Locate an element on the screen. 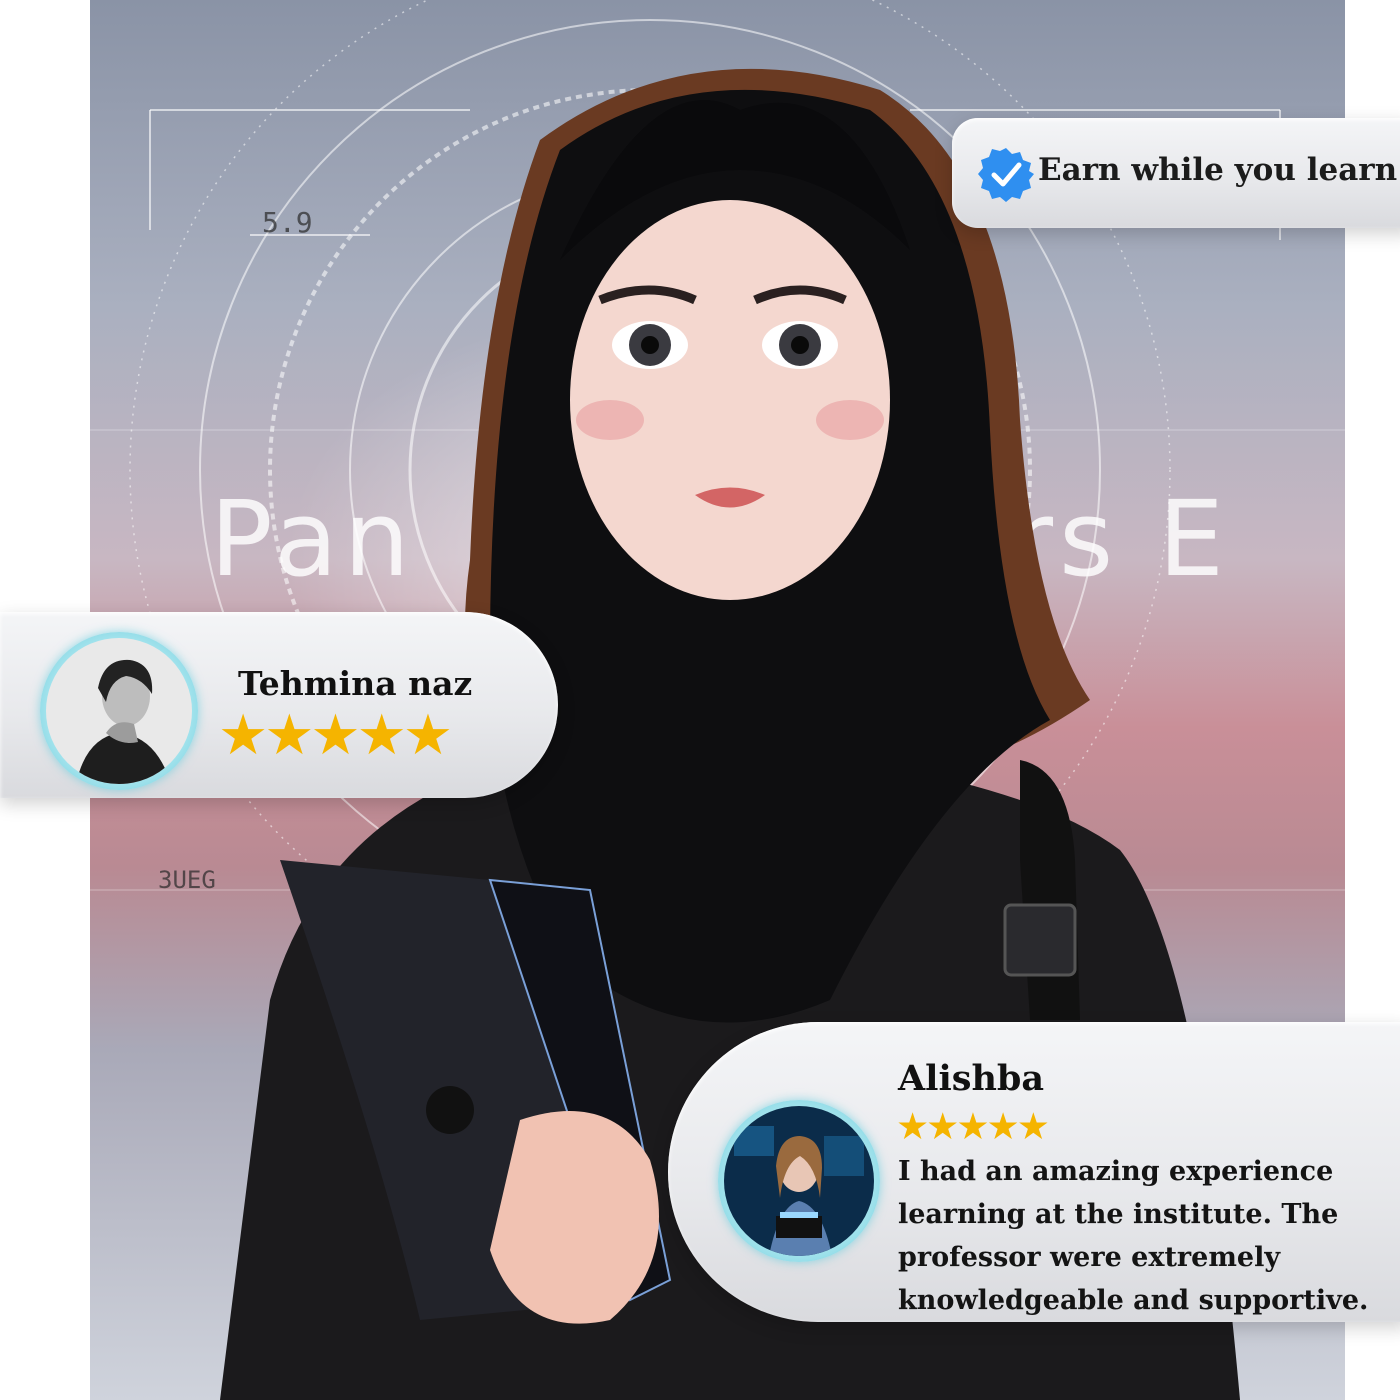  check-badge-icon is located at coordinates (1006, 175).